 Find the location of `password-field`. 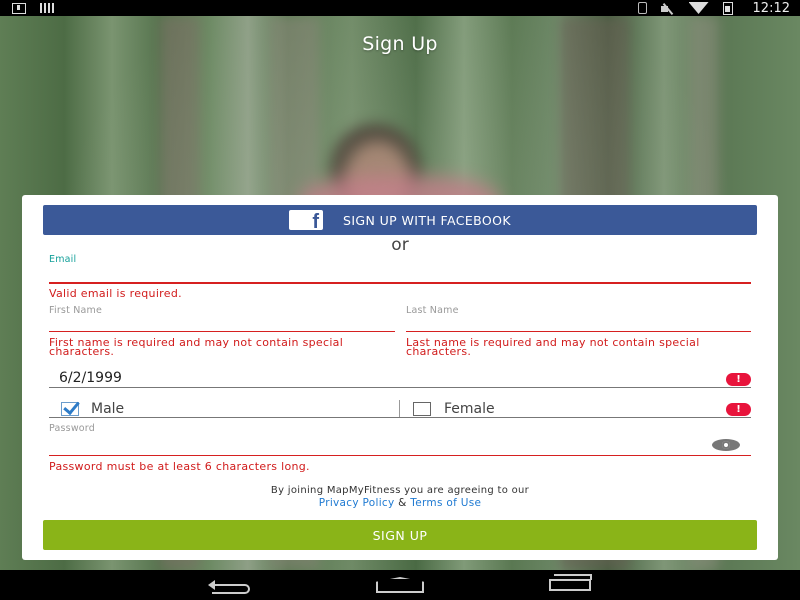

password-field is located at coordinates (374, 443).